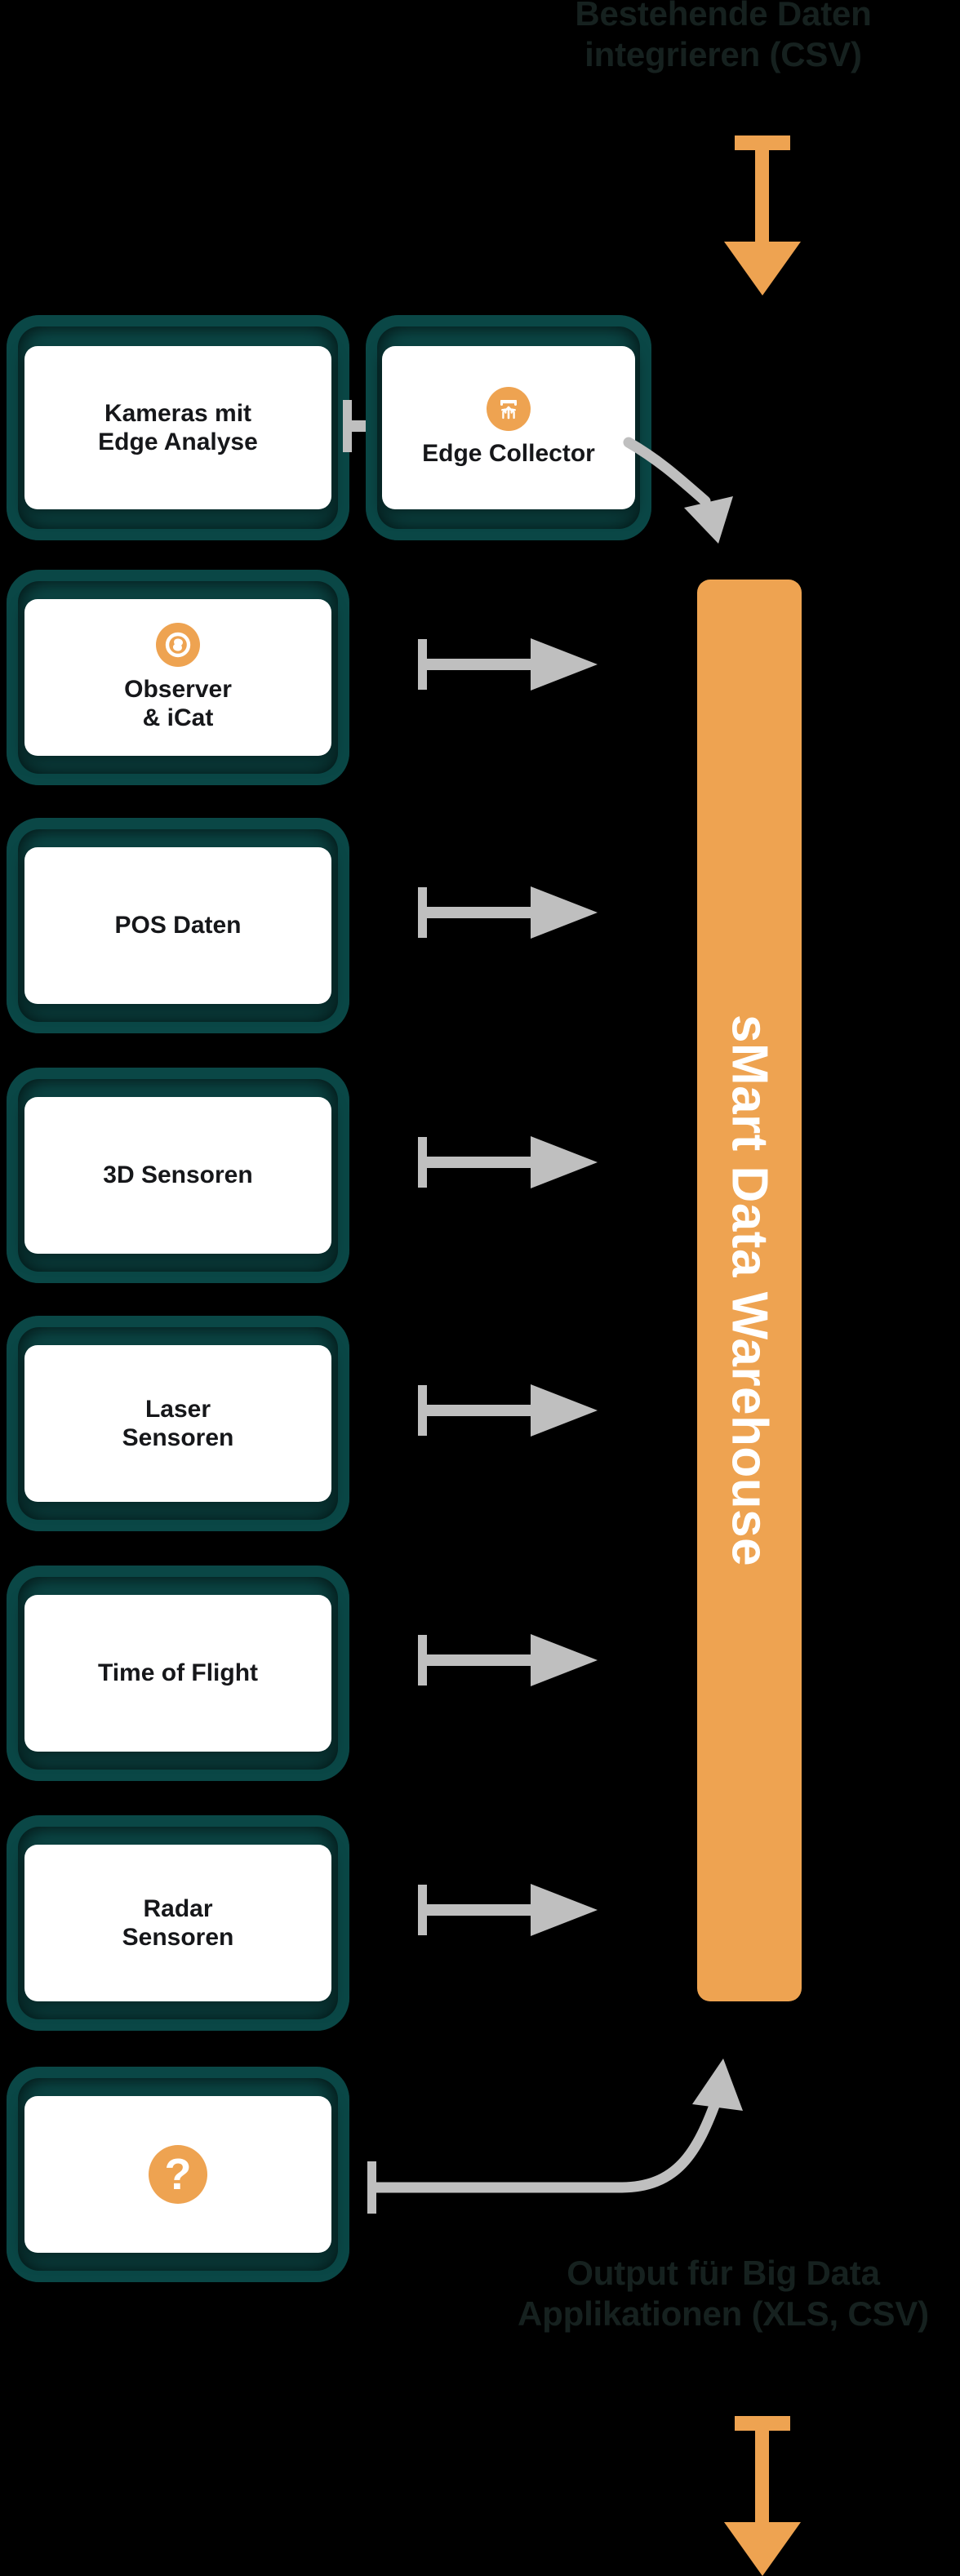 Image resolution: width=960 pixels, height=2576 pixels. I want to click on source-label-3d-sensoren: 3D Sensoren, so click(178, 1175).